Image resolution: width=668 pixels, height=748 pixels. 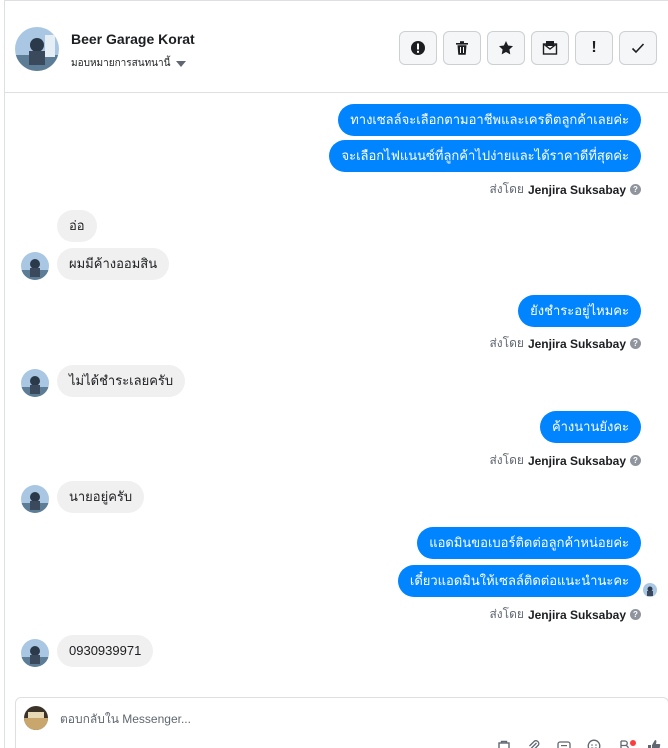 I want to click on smiley-icon, so click(x=594, y=743).